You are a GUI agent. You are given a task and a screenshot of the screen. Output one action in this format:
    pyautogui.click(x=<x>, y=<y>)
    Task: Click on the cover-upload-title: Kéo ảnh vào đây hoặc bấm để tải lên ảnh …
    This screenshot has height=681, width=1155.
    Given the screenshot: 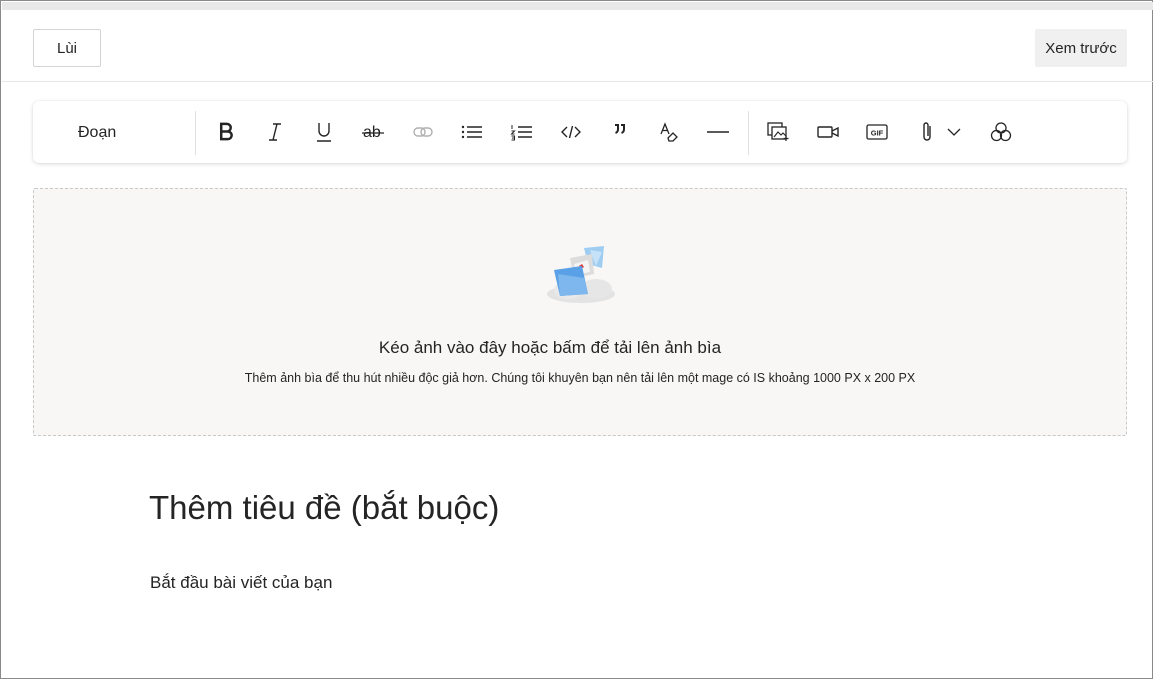 What is the action you would take?
    pyautogui.click(x=550, y=347)
    